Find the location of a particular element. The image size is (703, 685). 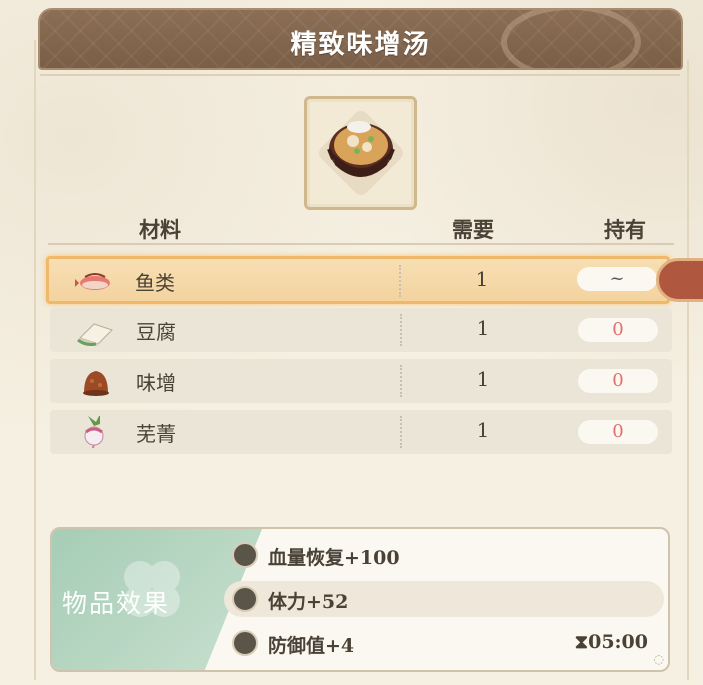

effect-defense: 防御值+4 ⧗05:00 is located at coordinates (444, 643).